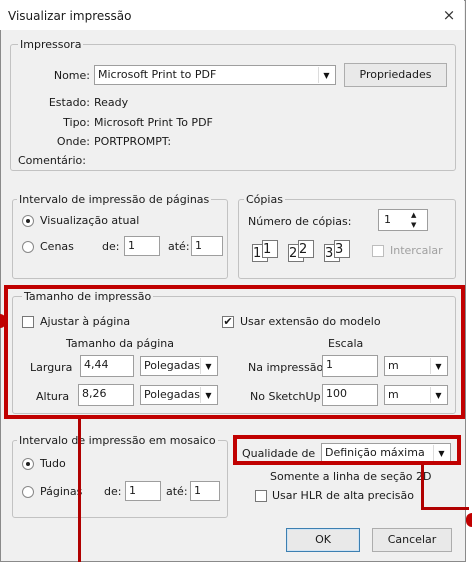 The width and height of the screenshot is (472, 562). Describe the element at coordinates (351, 476) in the screenshot. I see `section-line-only-label: Somente a linha de seção 2D` at that location.